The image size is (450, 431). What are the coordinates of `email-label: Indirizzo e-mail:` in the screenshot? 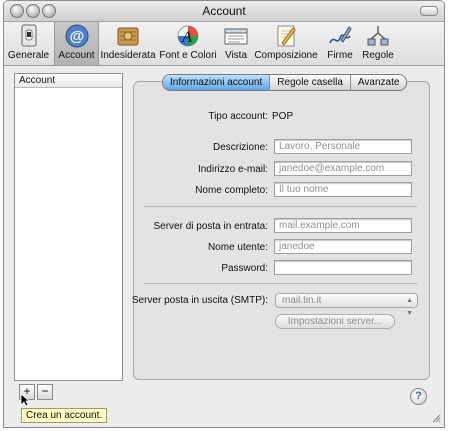 It's located at (232, 169).